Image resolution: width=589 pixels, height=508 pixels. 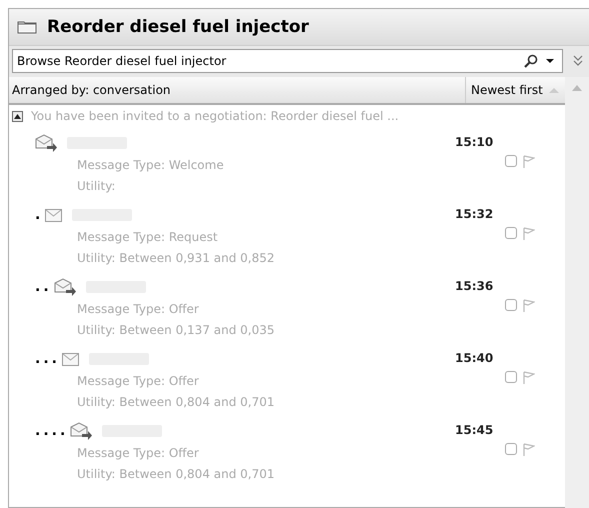 I want to click on message-type: Message Type: Welcome, so click(x=150, y=165).